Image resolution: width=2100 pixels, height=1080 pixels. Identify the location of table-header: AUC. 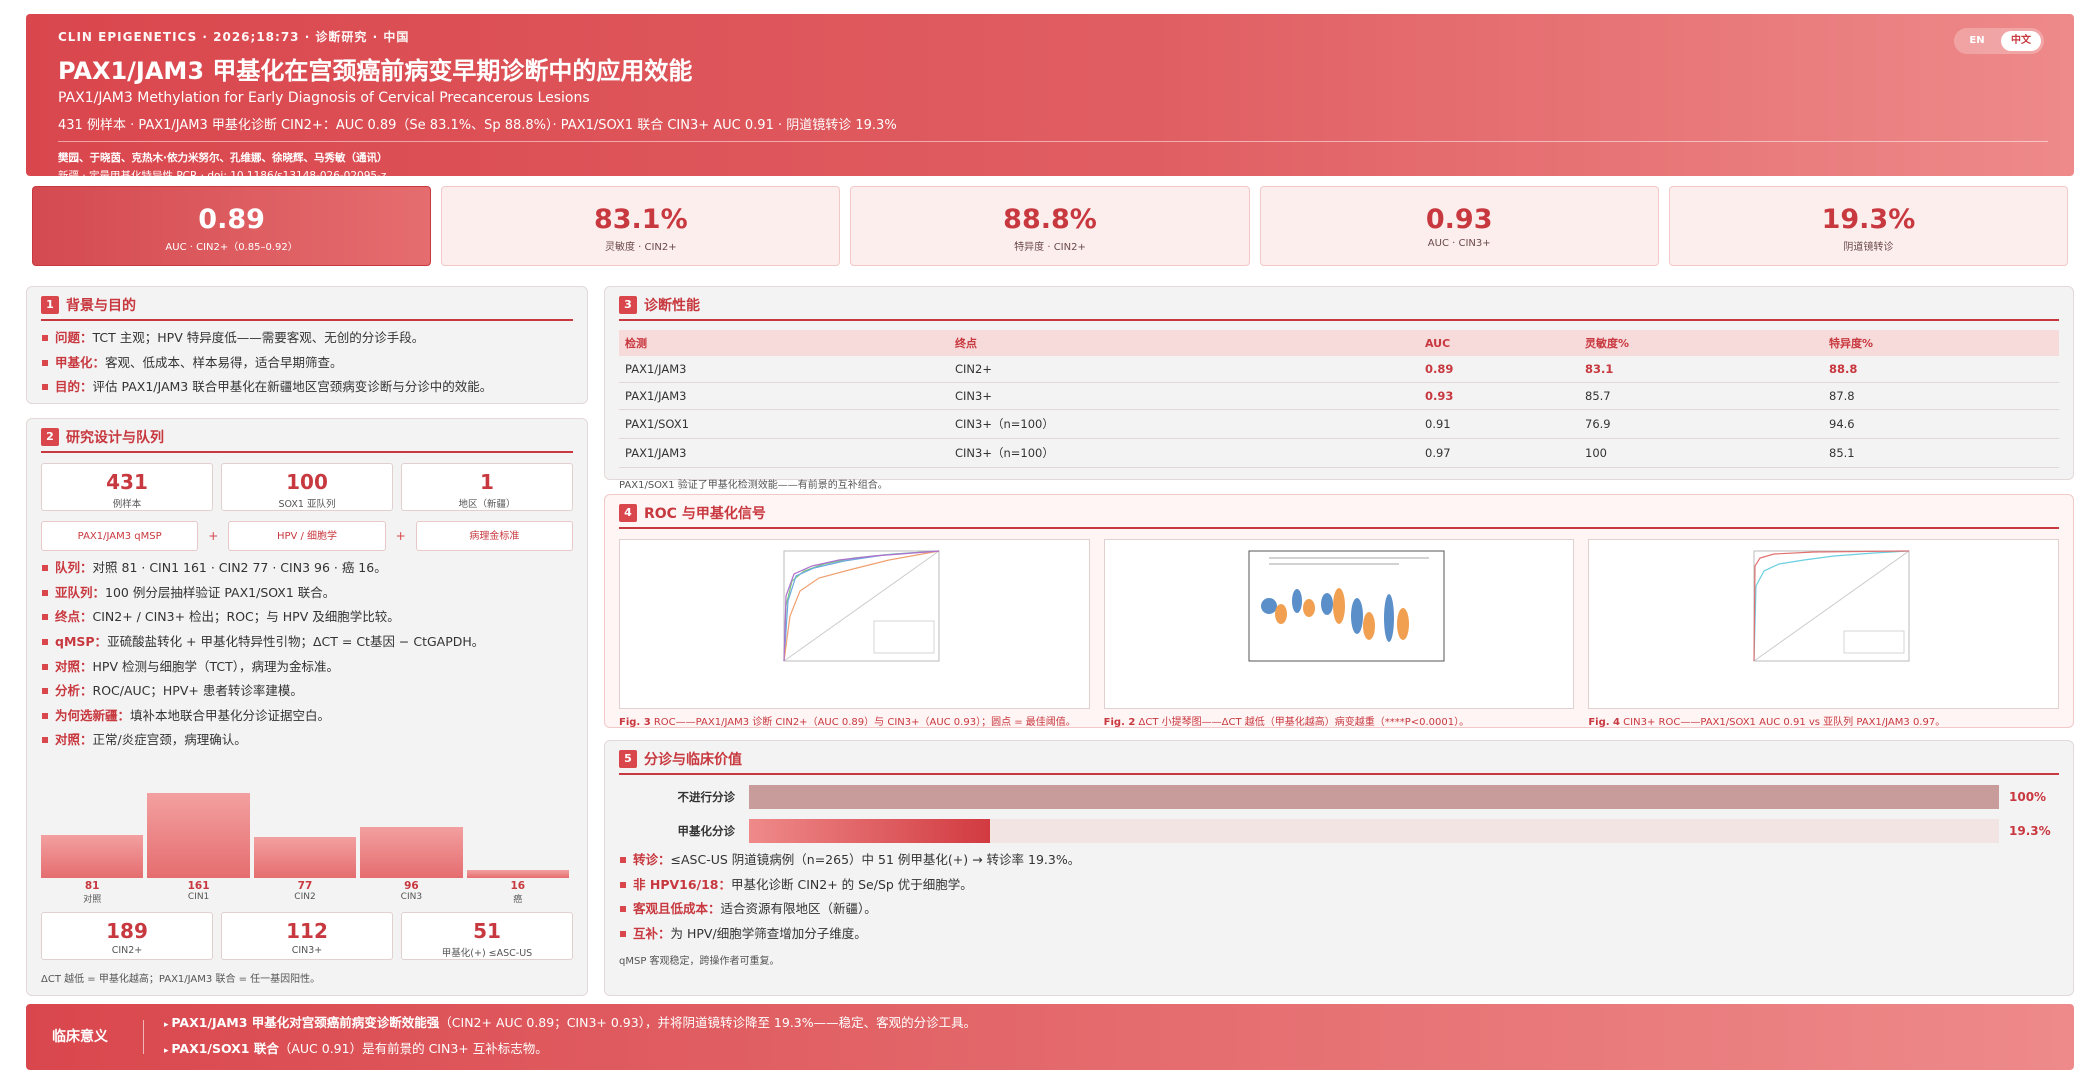
(1499, 343).